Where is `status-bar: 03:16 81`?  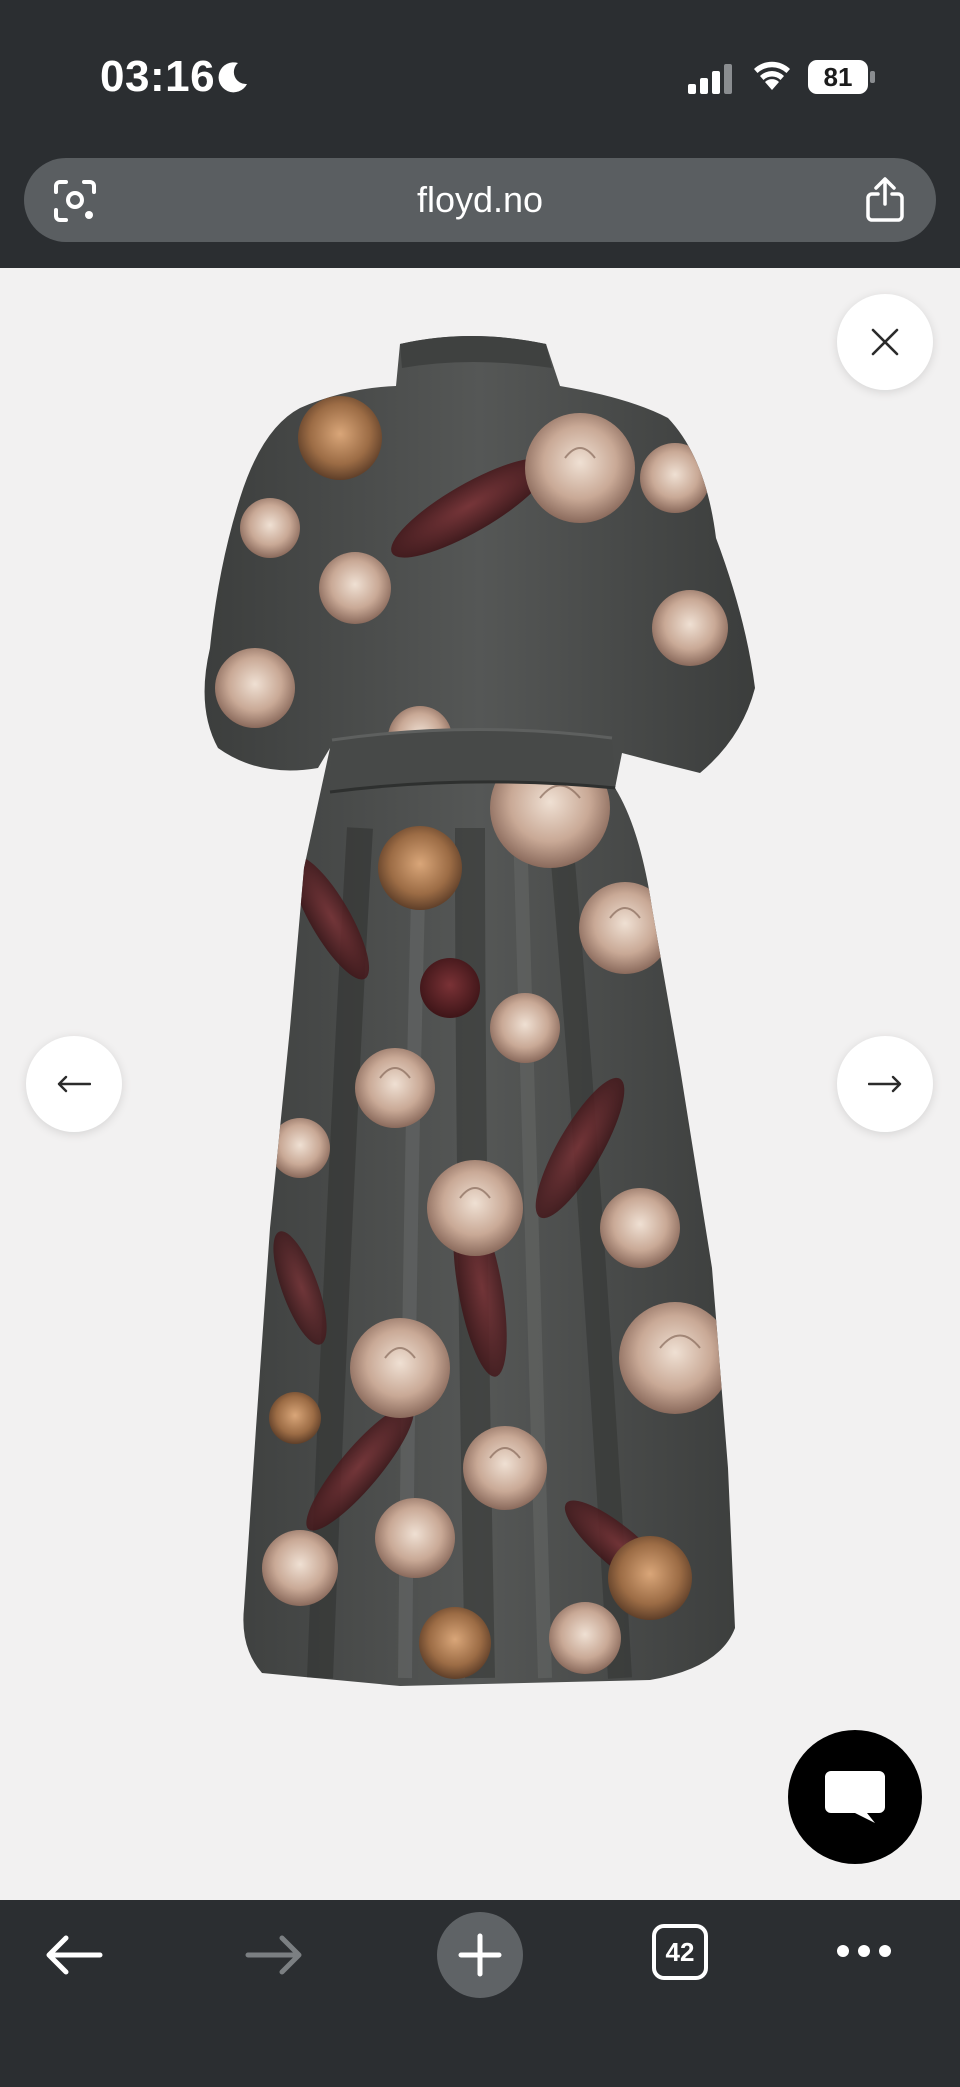
status-bar: 03:16 81 is located at coordinates (480, 70).